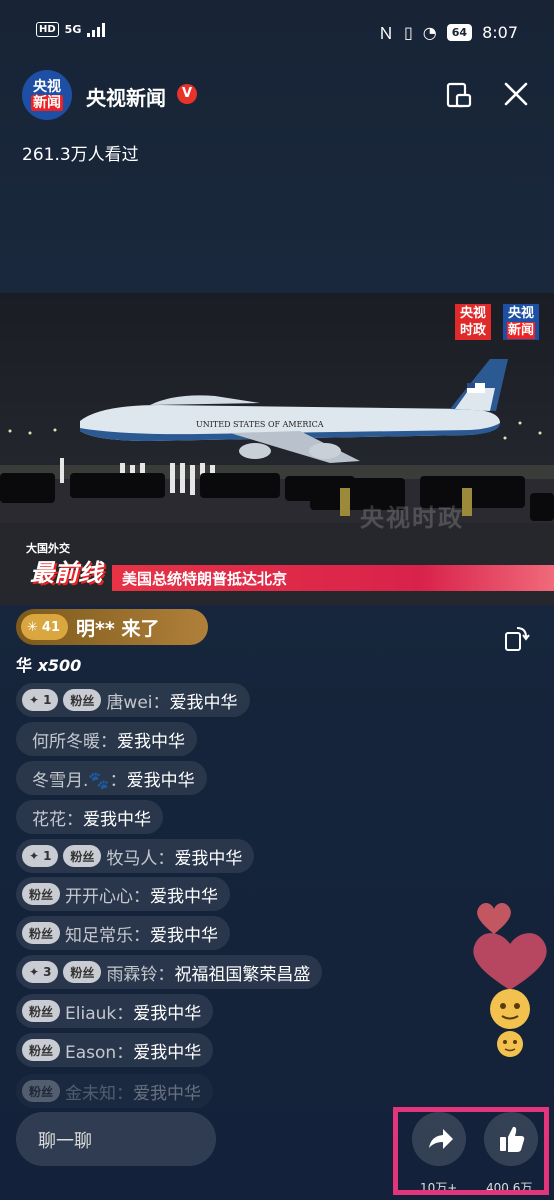 The height and width of the screenshot is (1200, 554). Describe the element at coordinates (65, 1141) in the screenshot. I see `chat-placeholder: 聊一聊` at that location.